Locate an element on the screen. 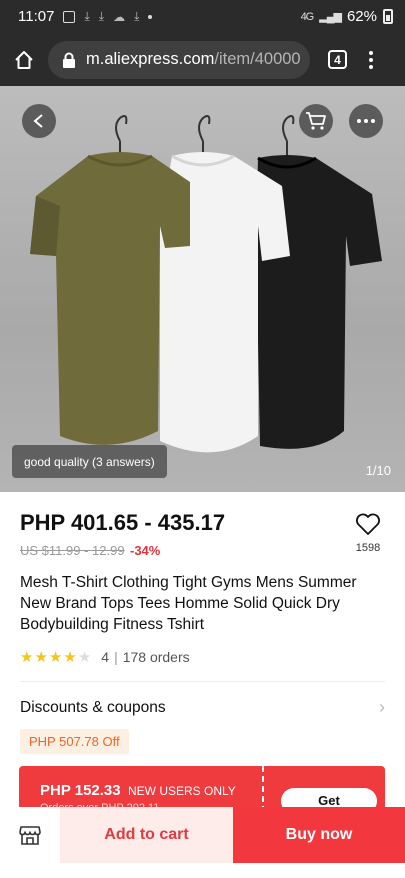 This screenshot has height=878, width=405. back-button is located at coordinates (39, 121).